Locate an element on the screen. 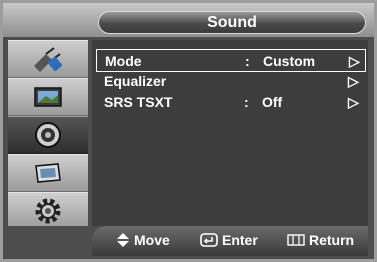 The height and width of the screenshot is (262, 377). sidebar-item-sound is located at coordinates (48, 135).